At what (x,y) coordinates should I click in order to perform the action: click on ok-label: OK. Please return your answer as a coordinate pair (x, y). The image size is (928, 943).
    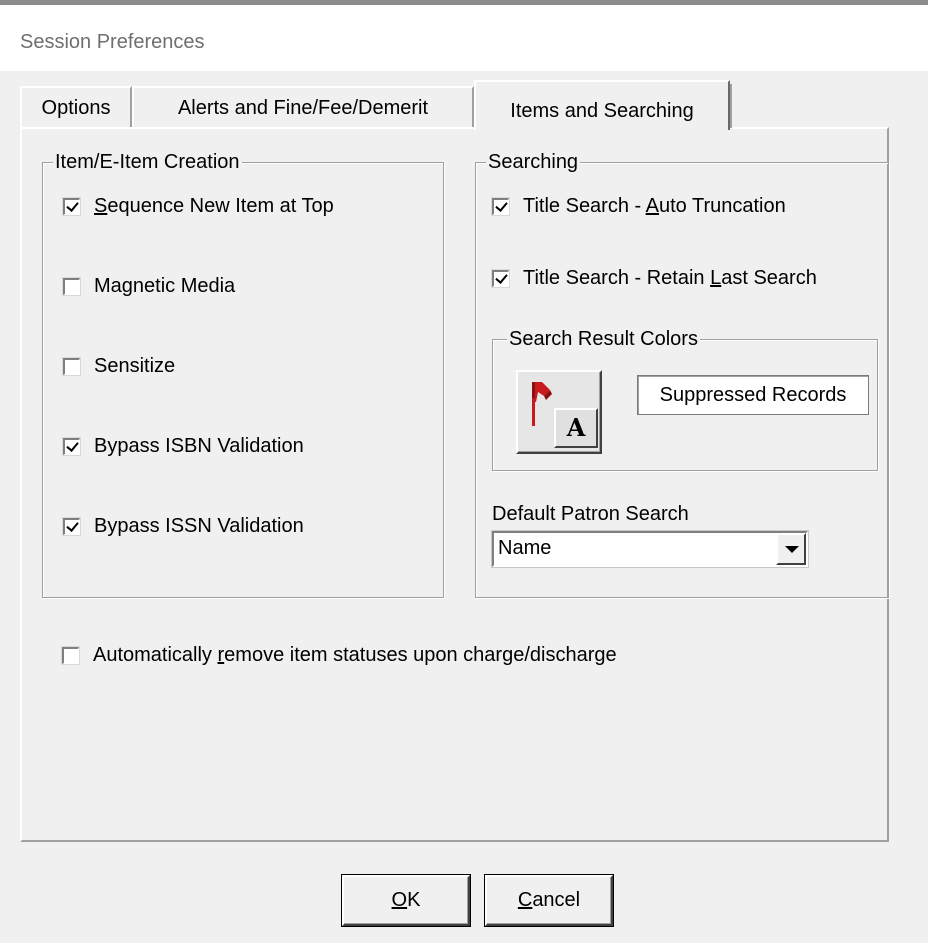
    Looking at the image, I should click on (406, 900).